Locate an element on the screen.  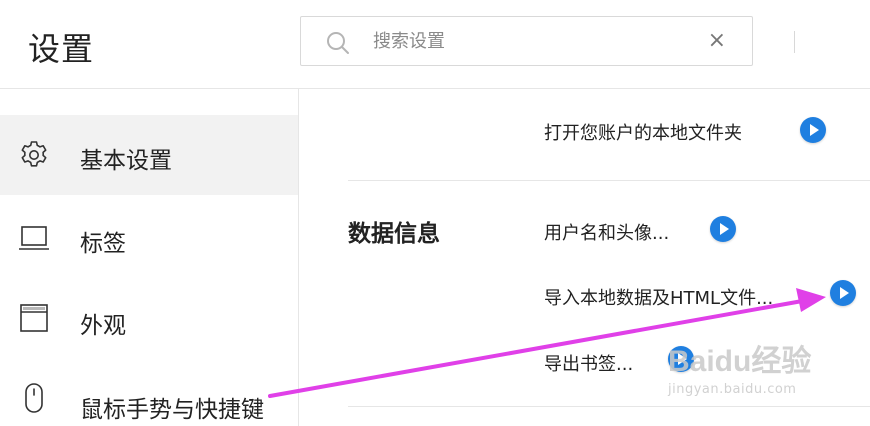
mouse-icon is located at coordinates (34, 398).